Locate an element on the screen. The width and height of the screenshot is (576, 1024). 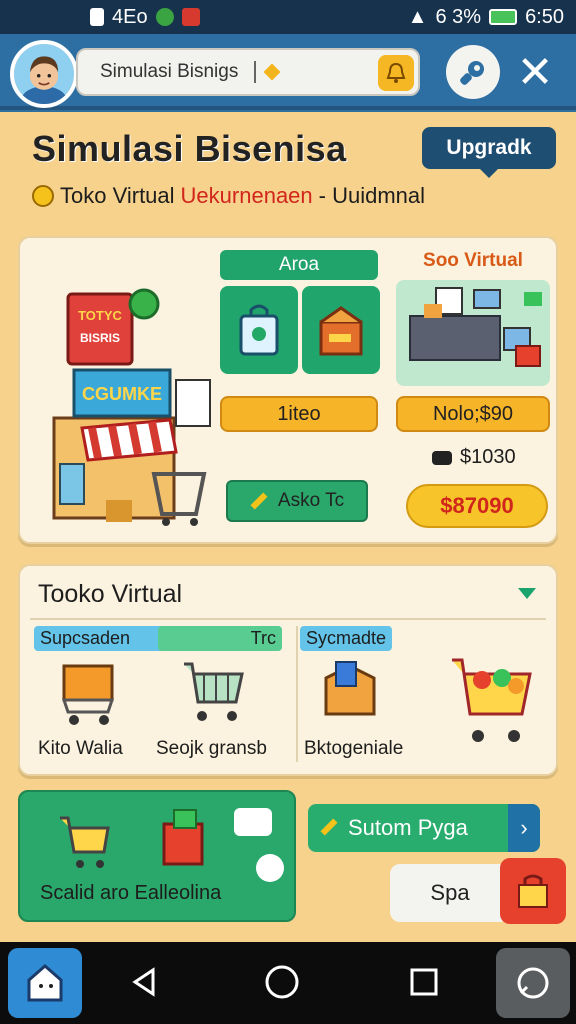
home-circle-icon is located at coordinates (282, 982).